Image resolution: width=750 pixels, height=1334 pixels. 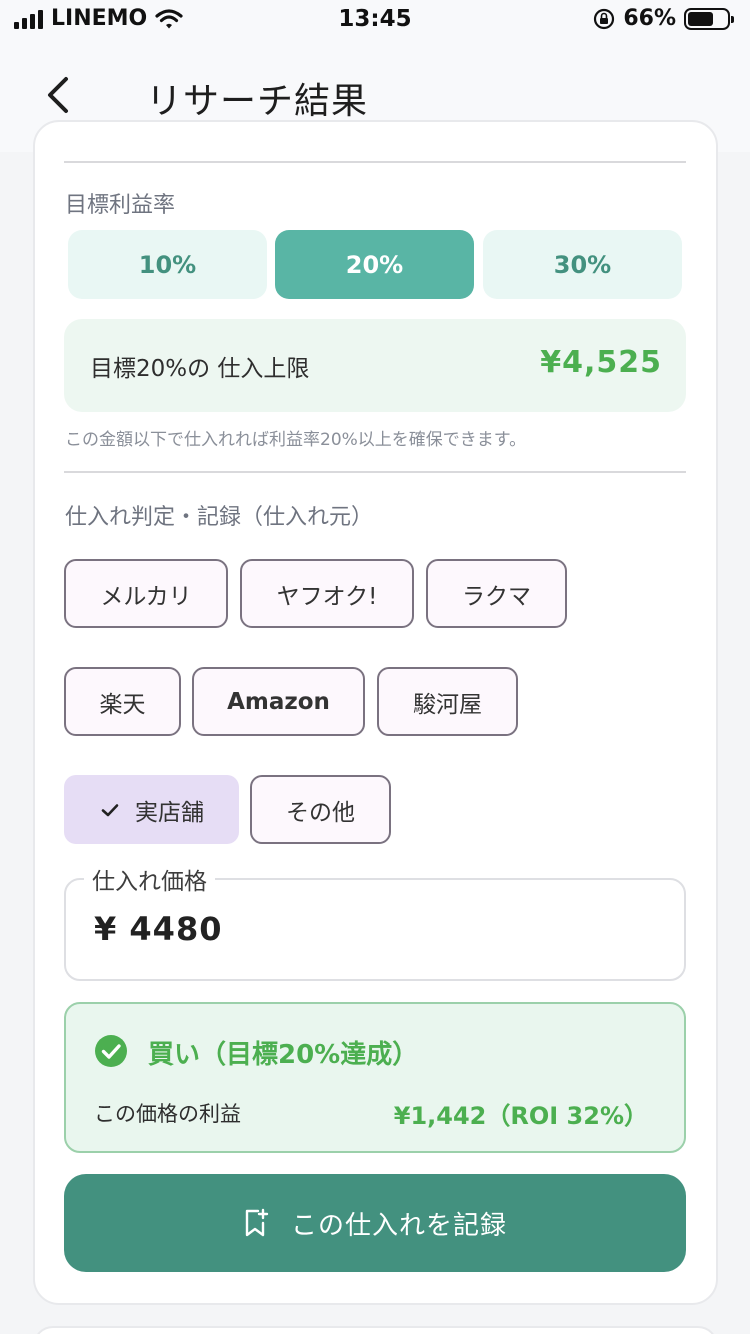 I want to click on profit-label: この価格の利益, so click(x=167, y=1114).